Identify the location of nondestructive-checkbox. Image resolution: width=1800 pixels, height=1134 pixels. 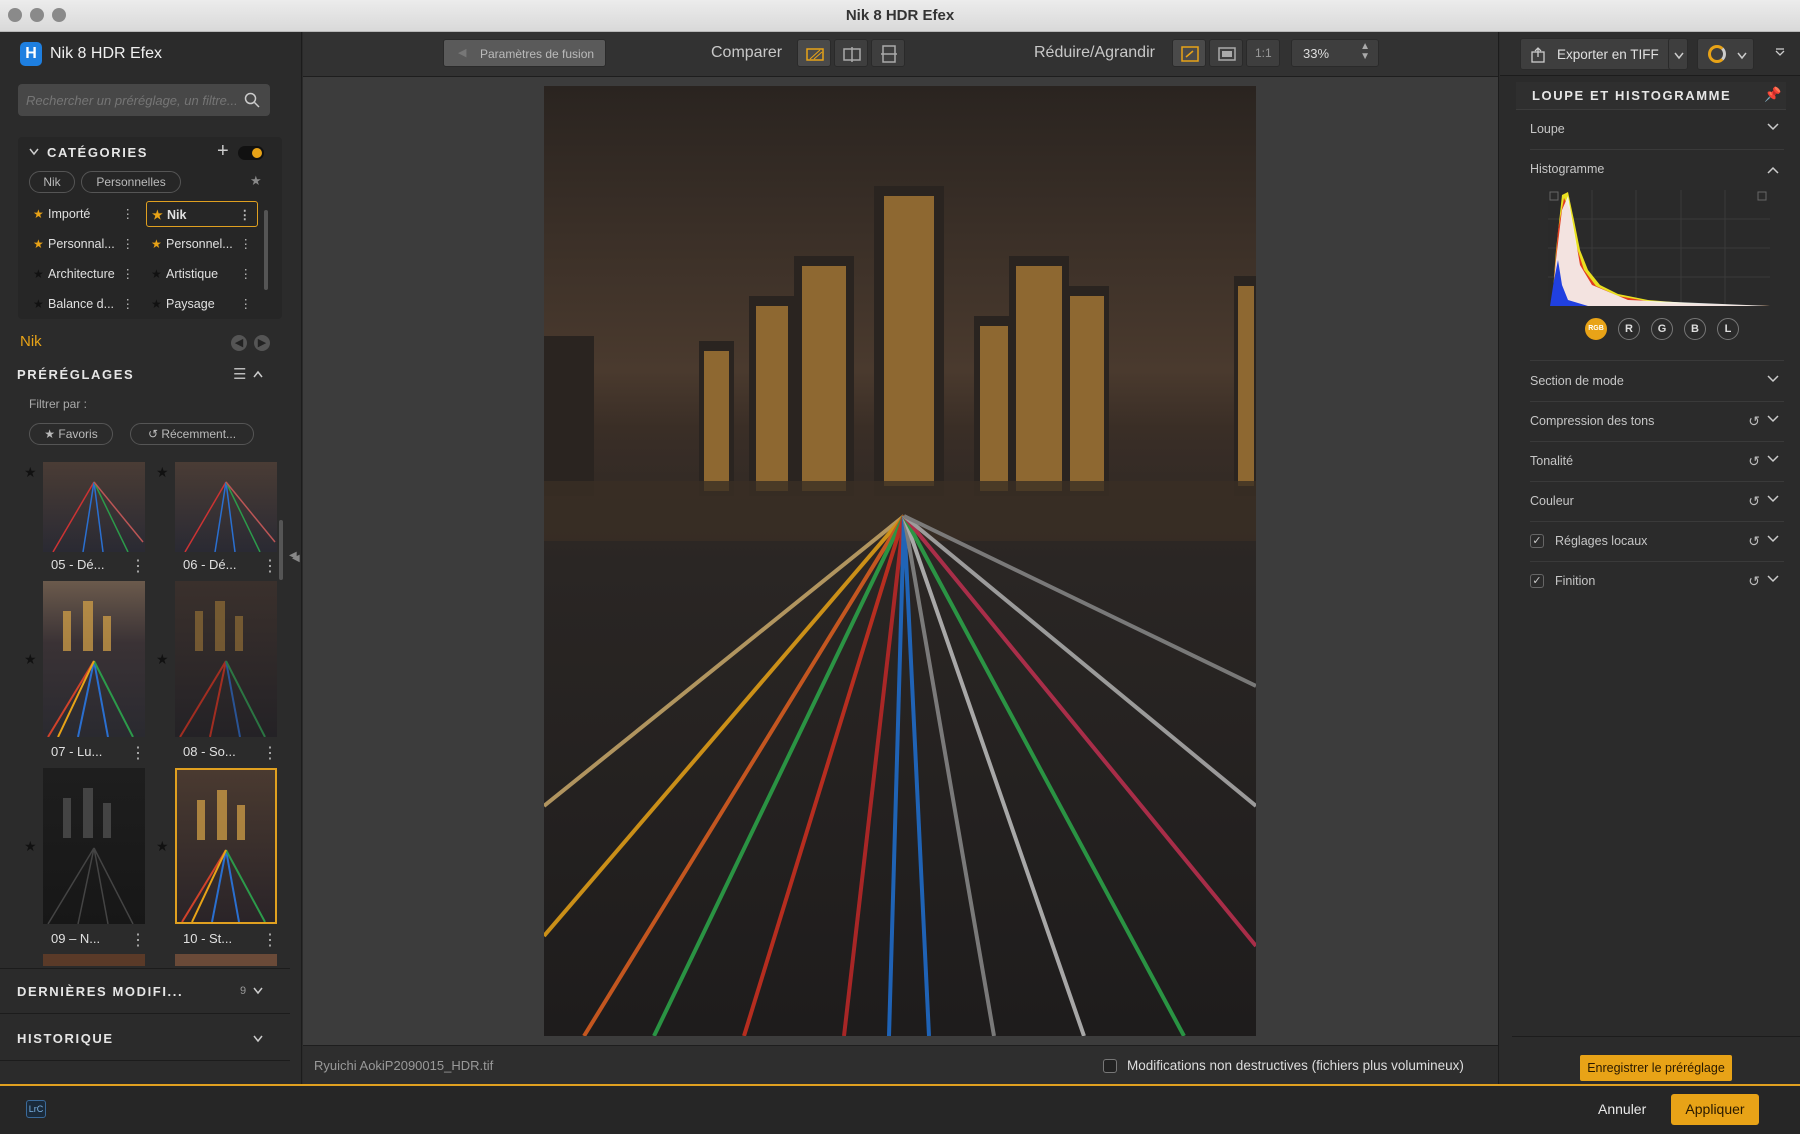
(1110, 1066).